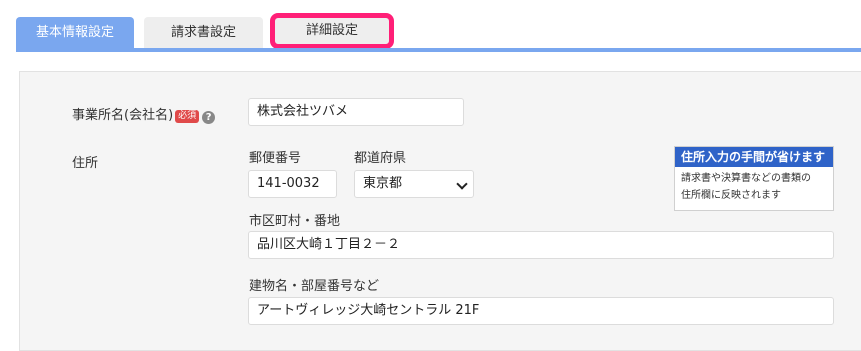 This screenshot has height=351, width=861. I want to click on city-address-label: 市区町村・番地, so click(295, 221).